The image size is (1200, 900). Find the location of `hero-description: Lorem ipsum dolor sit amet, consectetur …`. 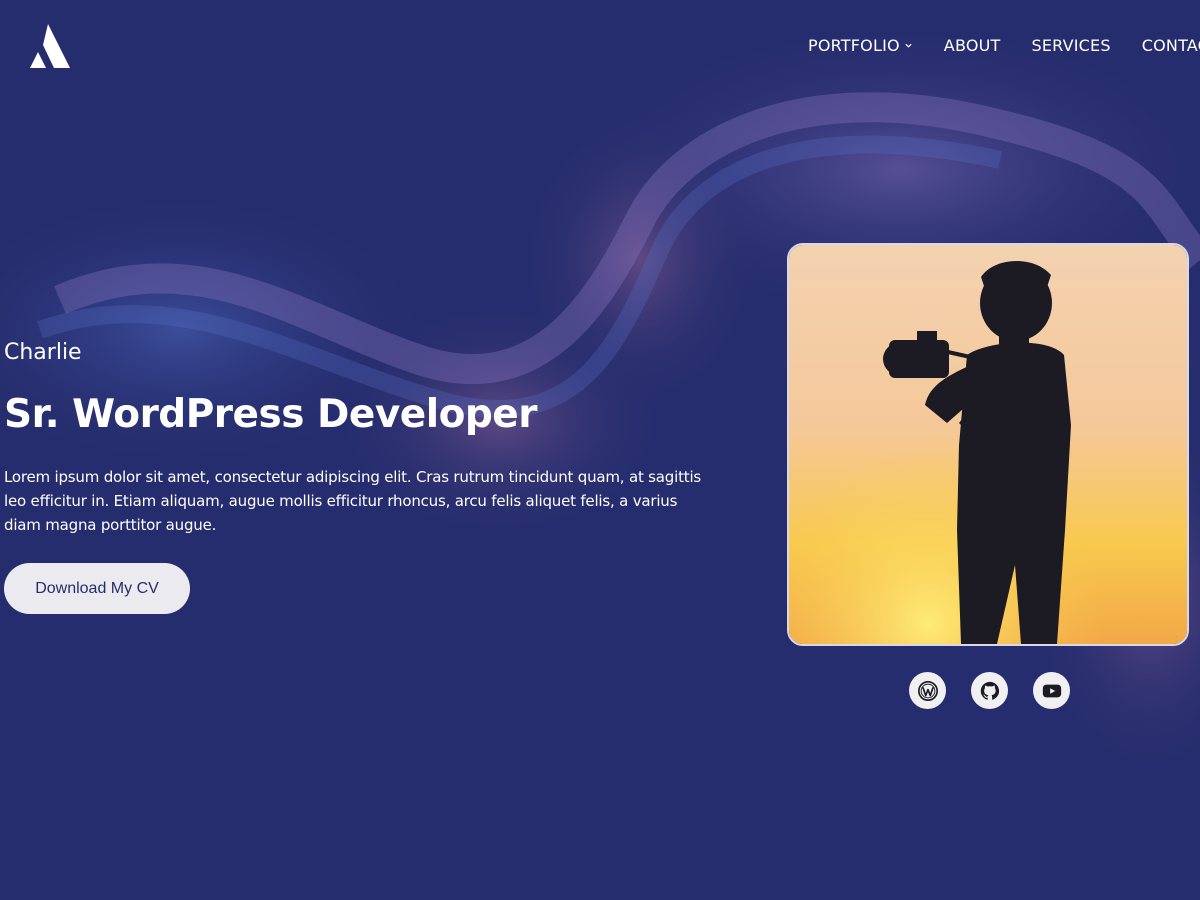

hero-description: Lorem ipsum dolor sit amet, consectetur … is located at coordinates (353, 501).